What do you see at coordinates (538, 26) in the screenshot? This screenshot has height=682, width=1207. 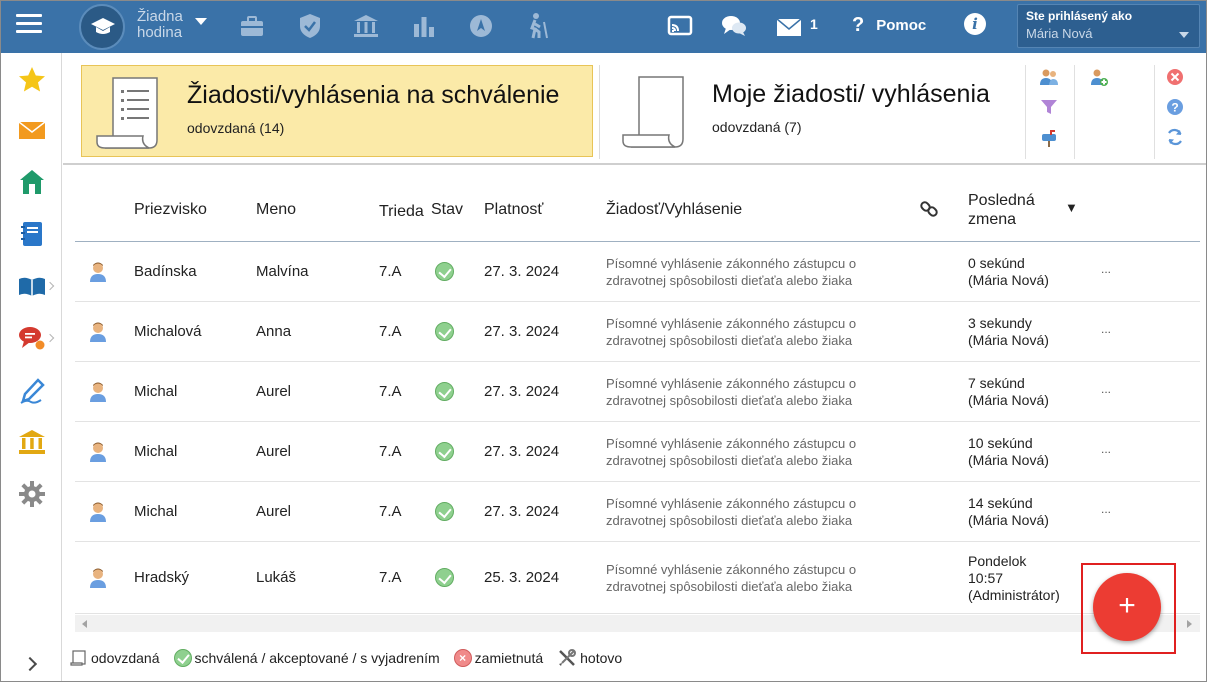 I see `hiking-icon` at bounding box center [538, 26].